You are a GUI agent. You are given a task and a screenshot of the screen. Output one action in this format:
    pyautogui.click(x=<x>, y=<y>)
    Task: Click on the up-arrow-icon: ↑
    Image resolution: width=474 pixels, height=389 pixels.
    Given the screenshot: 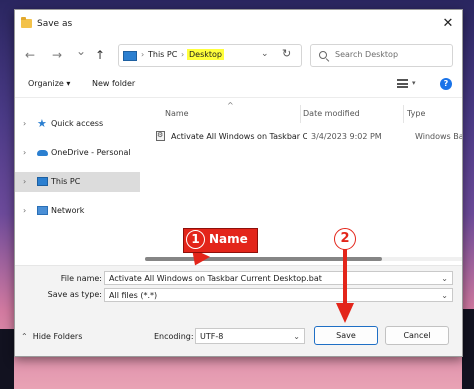 What is the action you would take?
    pyautogui.click(x=100, y=55)
    